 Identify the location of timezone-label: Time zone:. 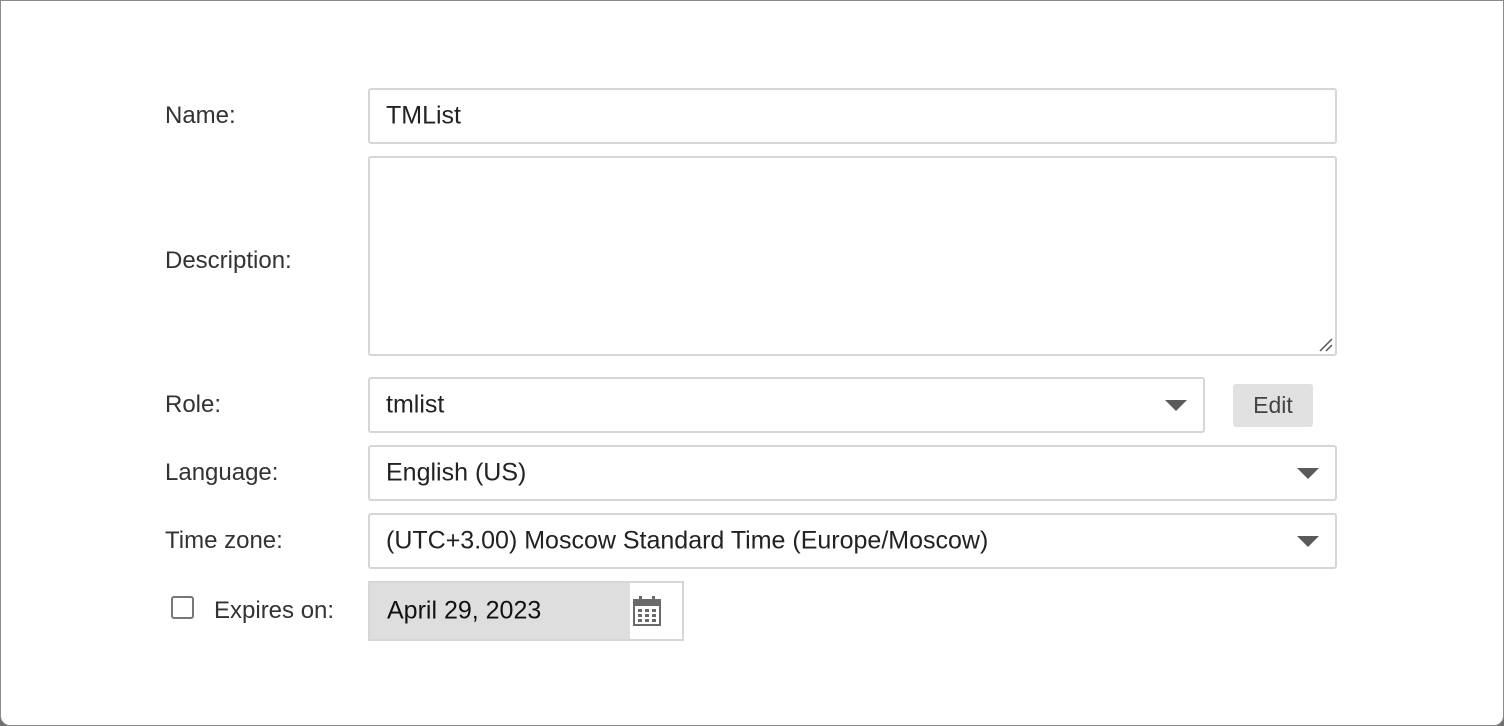
(224, 540).